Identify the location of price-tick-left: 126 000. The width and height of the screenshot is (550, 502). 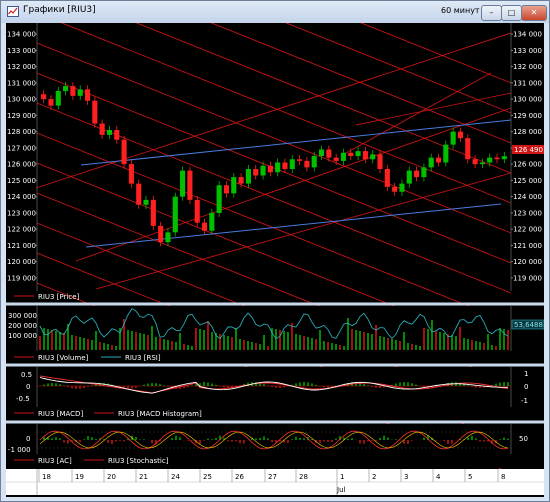
(21, 165).